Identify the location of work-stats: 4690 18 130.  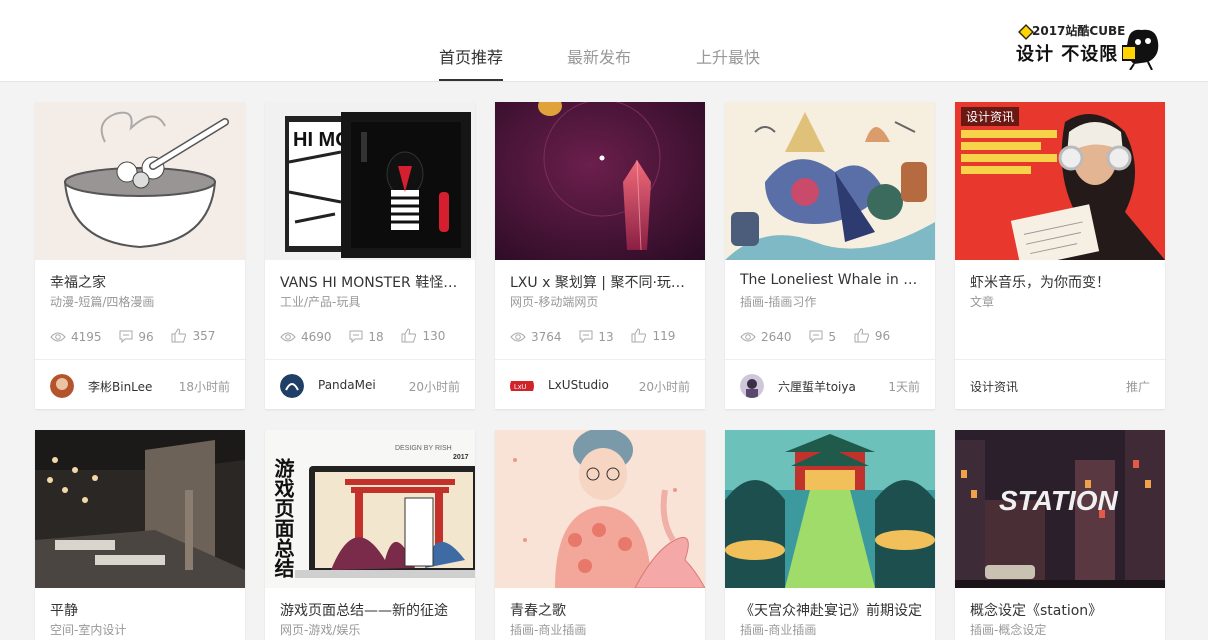
(369, 337).